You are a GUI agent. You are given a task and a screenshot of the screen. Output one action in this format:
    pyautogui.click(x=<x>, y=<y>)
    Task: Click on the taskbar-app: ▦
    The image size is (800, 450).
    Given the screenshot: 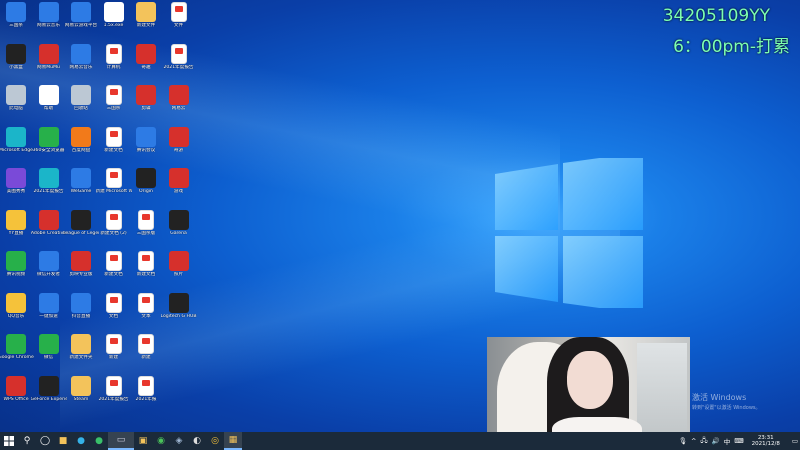 What is the action you would take?
    pyautogui.click(x=233, y=441)
    